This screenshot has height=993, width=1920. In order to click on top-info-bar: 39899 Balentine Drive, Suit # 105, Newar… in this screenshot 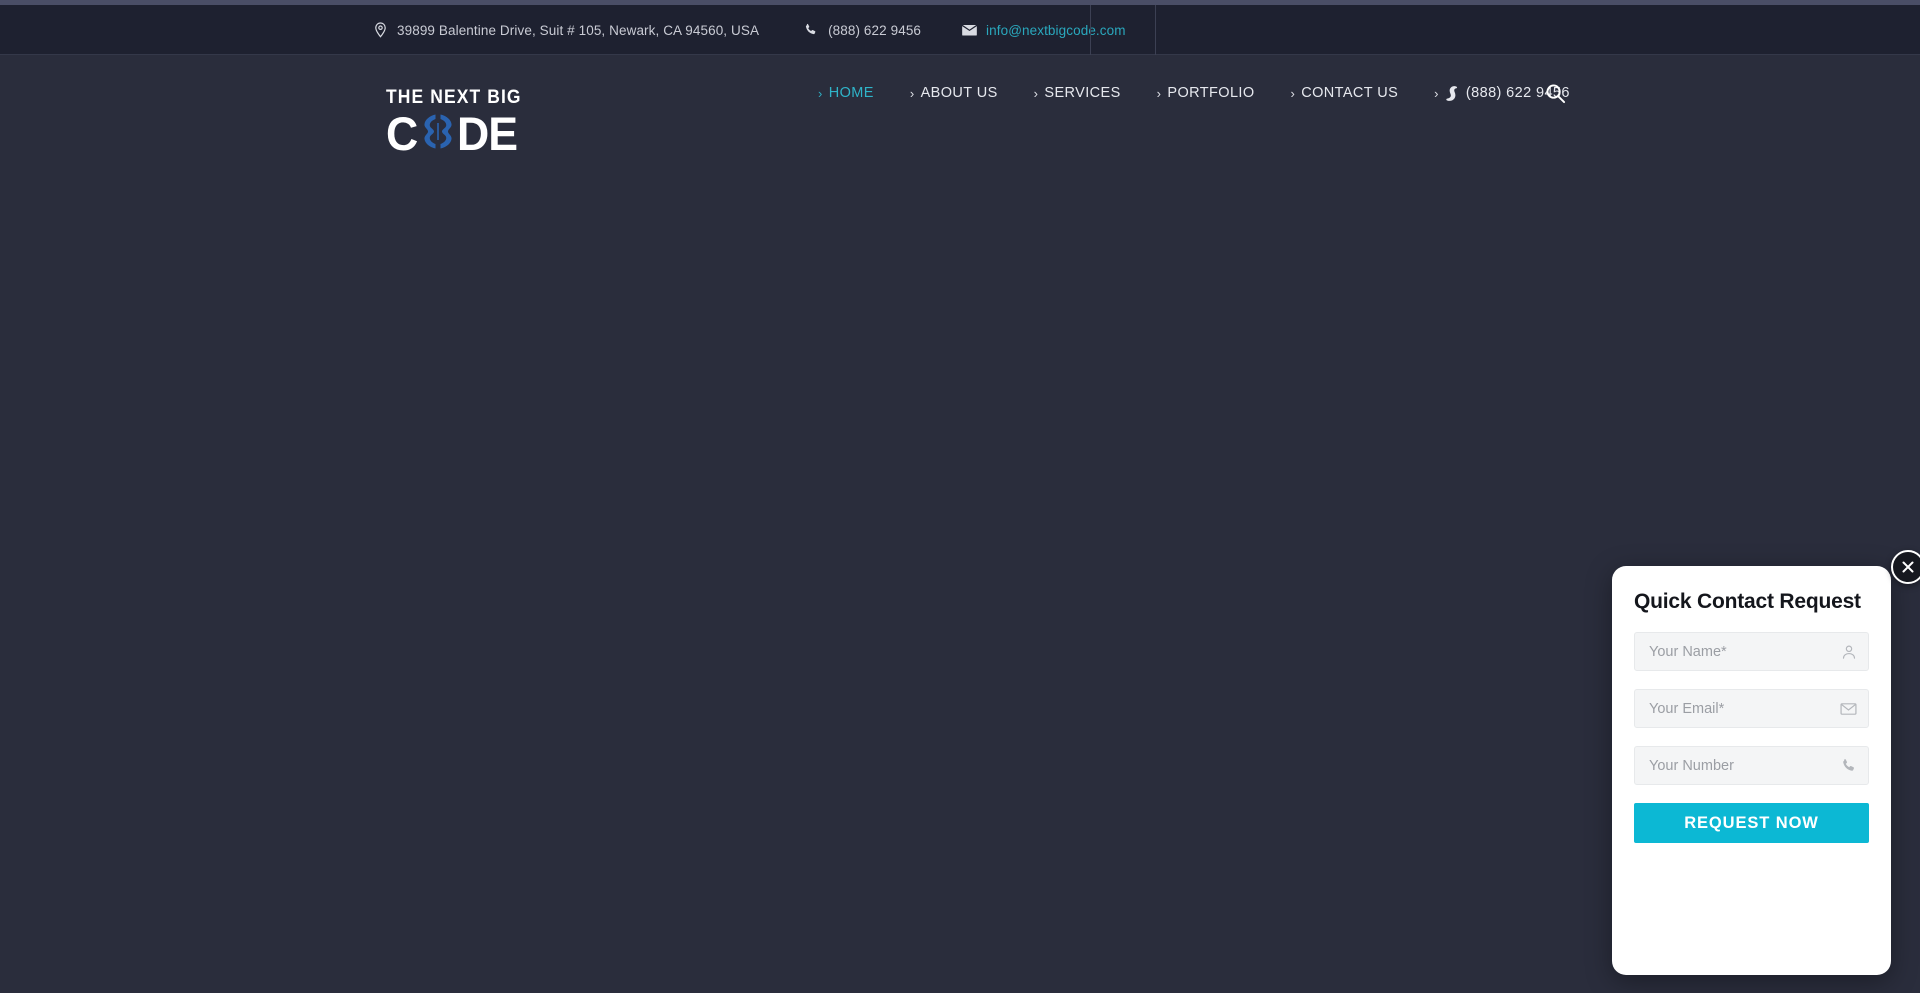, I will do `click(960, 30)`.